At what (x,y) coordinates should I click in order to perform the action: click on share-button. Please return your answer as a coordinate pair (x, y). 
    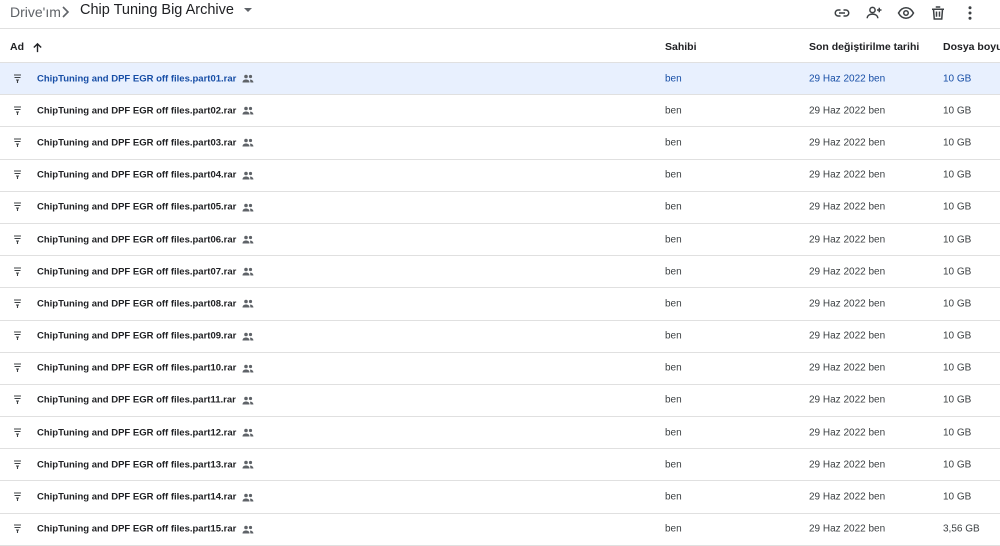
    Looking at the image, I should click on (874, 13).